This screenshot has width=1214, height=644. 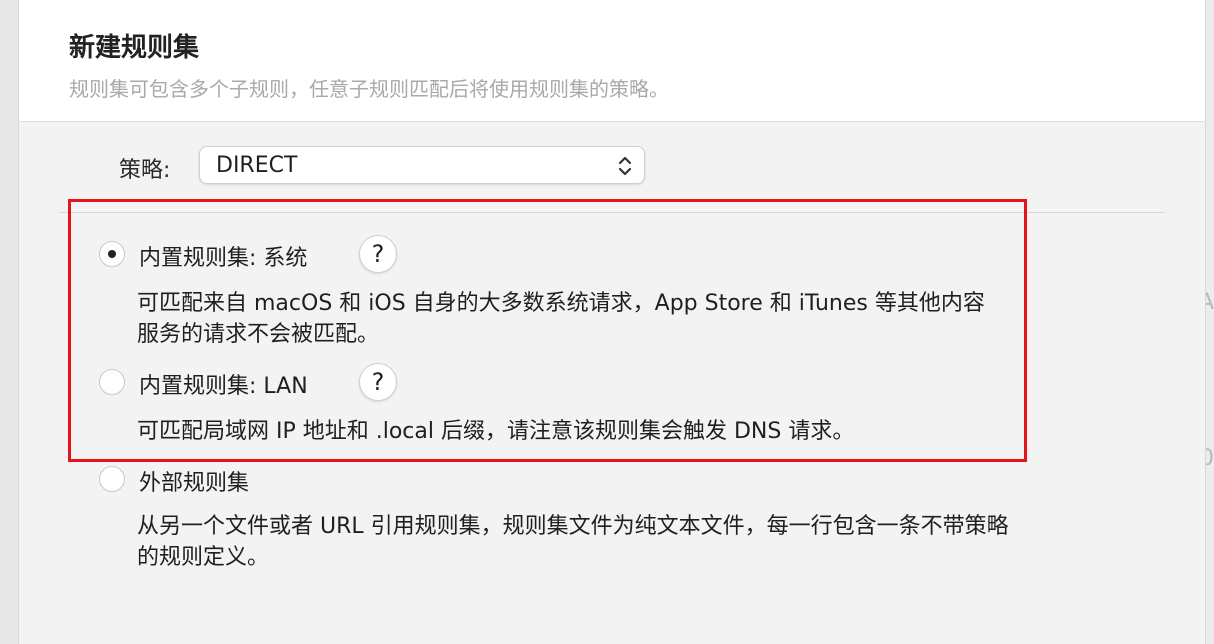 I want to click on policy-selected-value: DIRECT, so click(x=257, y=165).